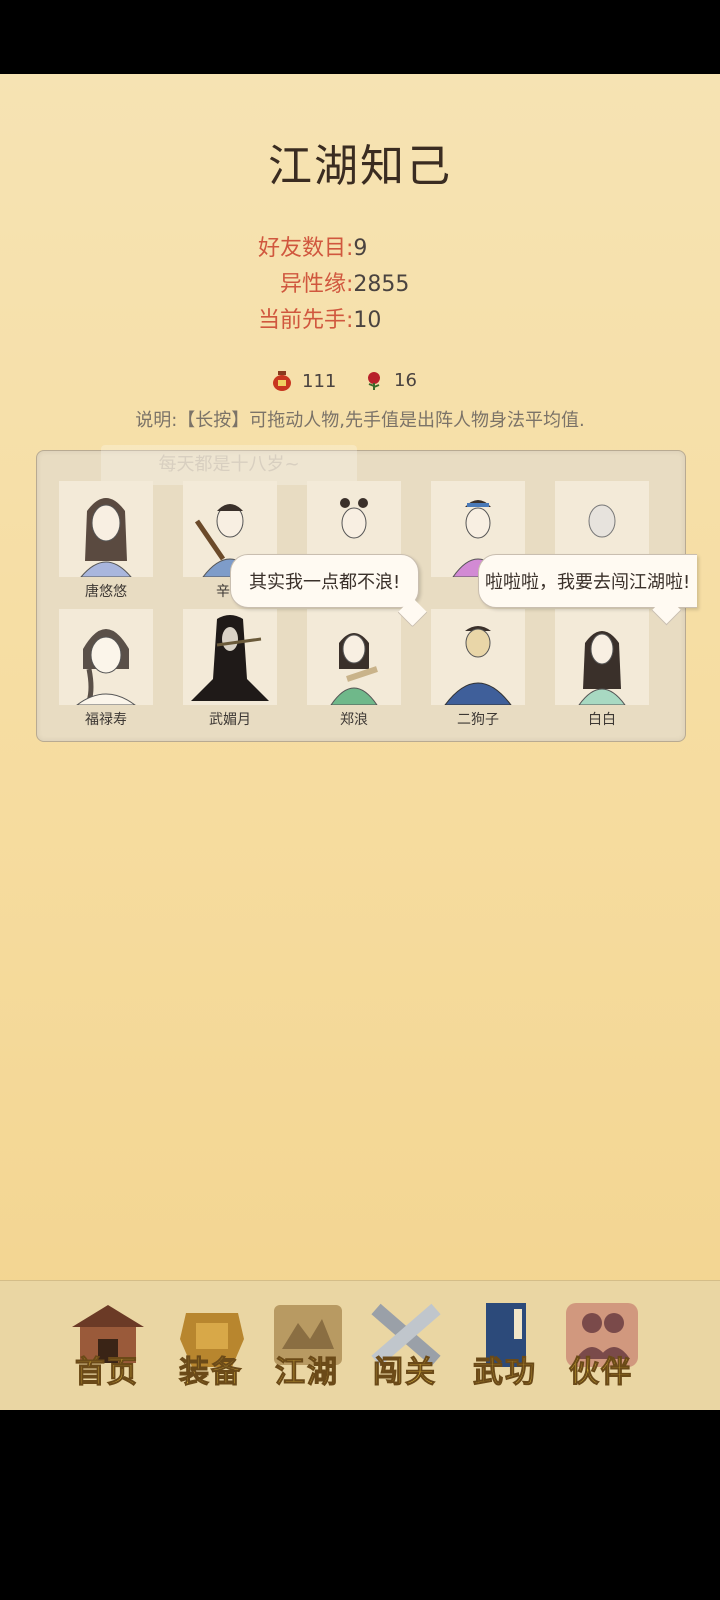 This screenshot has height=1600, width=720. I want to click on character-name: 武媚月, so click(230, 720).